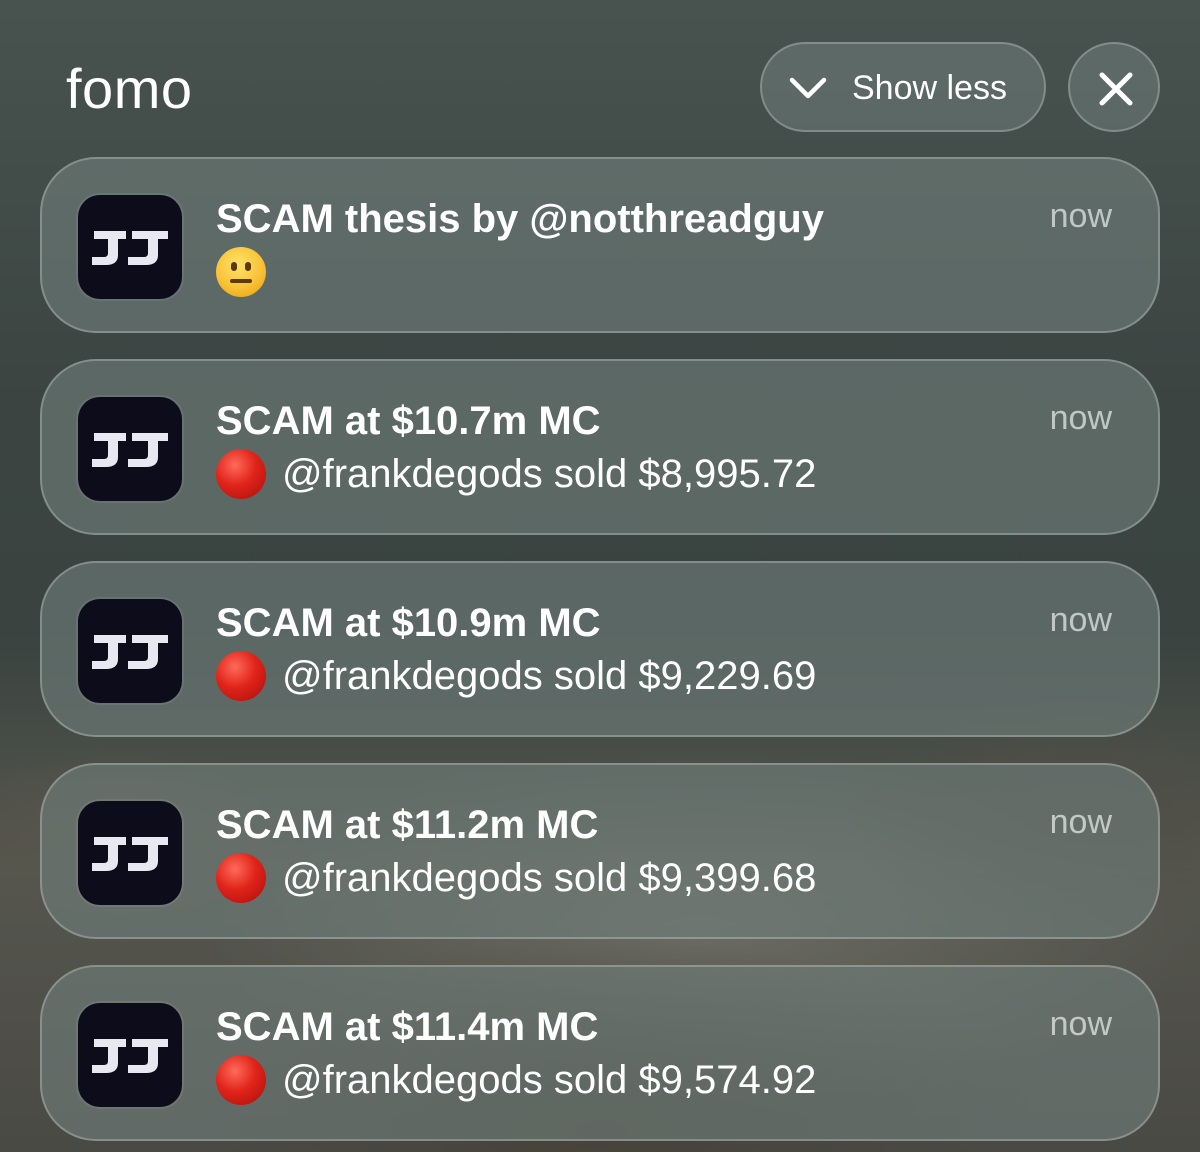 This screenshot has width=1200, height=1152. What do you see at coordinates (549, 675) in the screenshot?
I see `notification-body-text: @frankdegods sold $9,229.69` at bounding box center [549, 675].